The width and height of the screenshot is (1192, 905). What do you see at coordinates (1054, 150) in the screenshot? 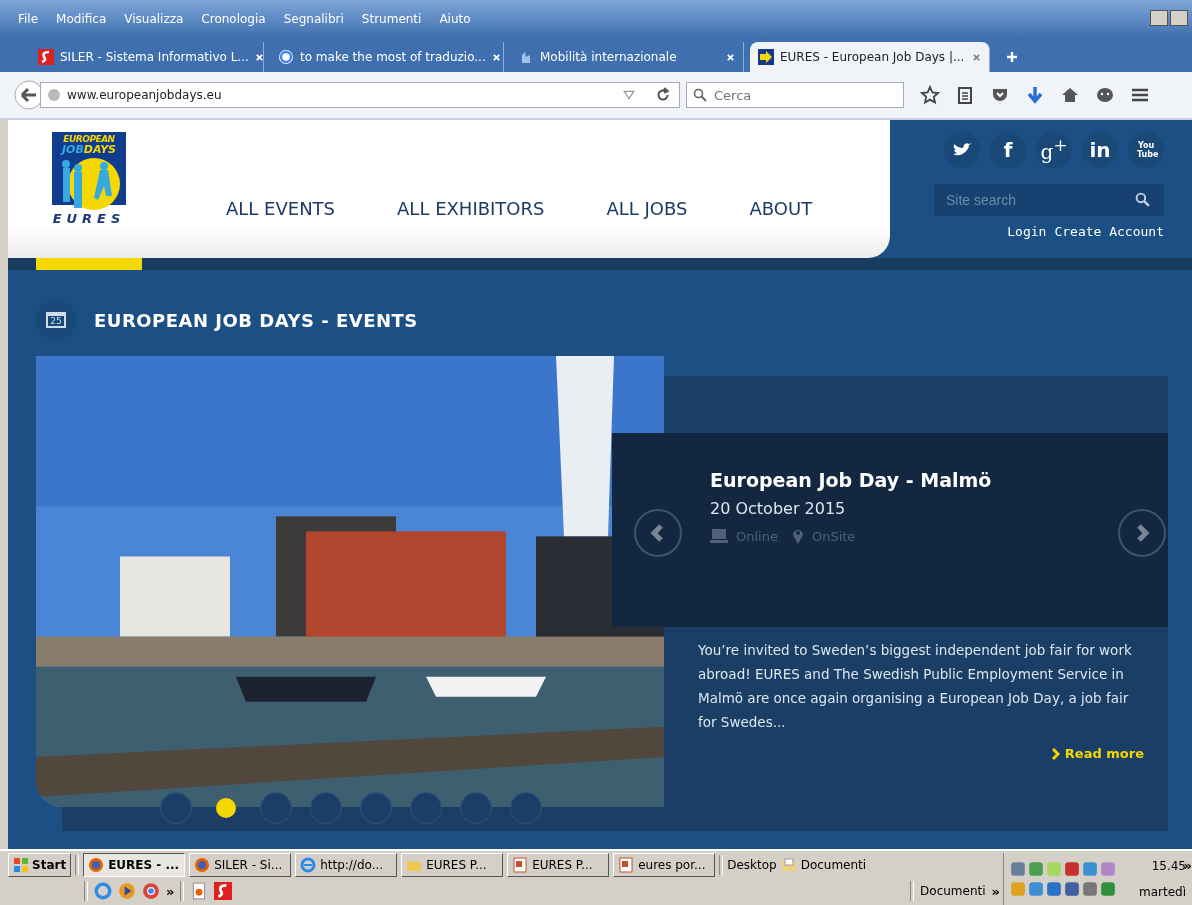
I see `google-plus-link: g$^{+}$` at bounding box center [1054, 150].